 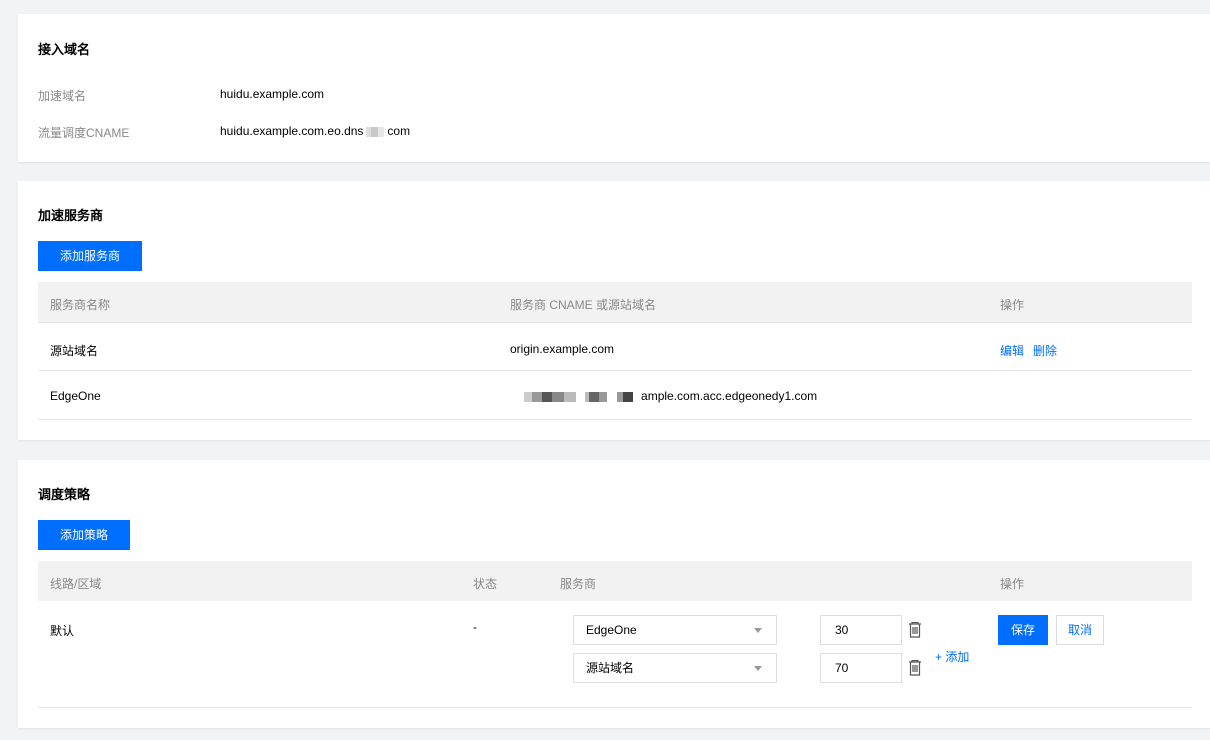 What do you see at coordinates (292, 131) in the screenshot?
I see `traffic-cname-prefix: huidu.example.com.eo.dns` at bounding box center [292, 131].